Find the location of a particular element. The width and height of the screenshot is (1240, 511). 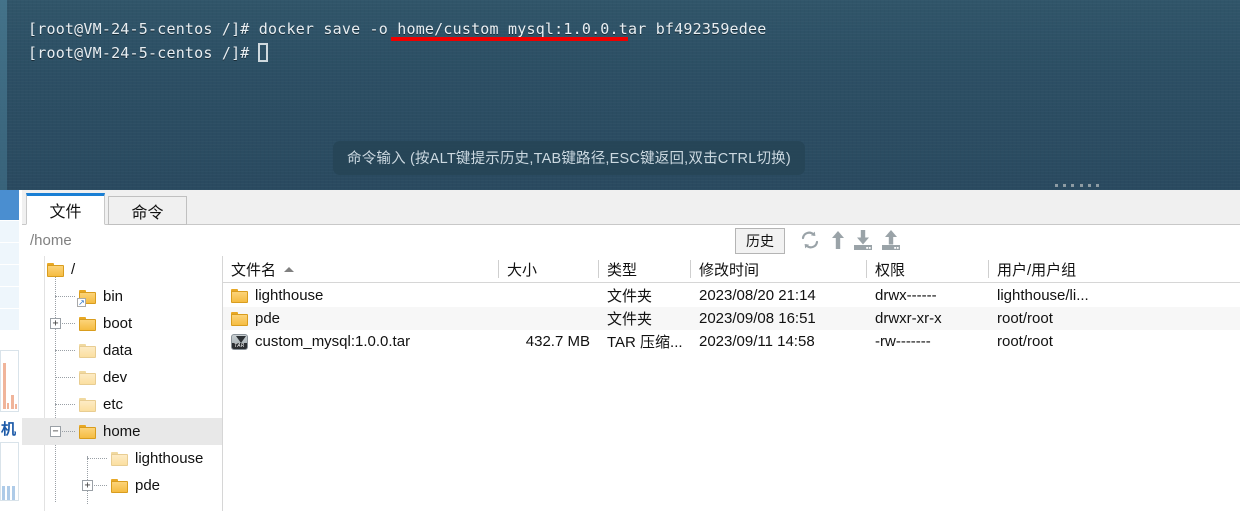

column-header-filename: 文件名 is located at coordinates (360, 269).